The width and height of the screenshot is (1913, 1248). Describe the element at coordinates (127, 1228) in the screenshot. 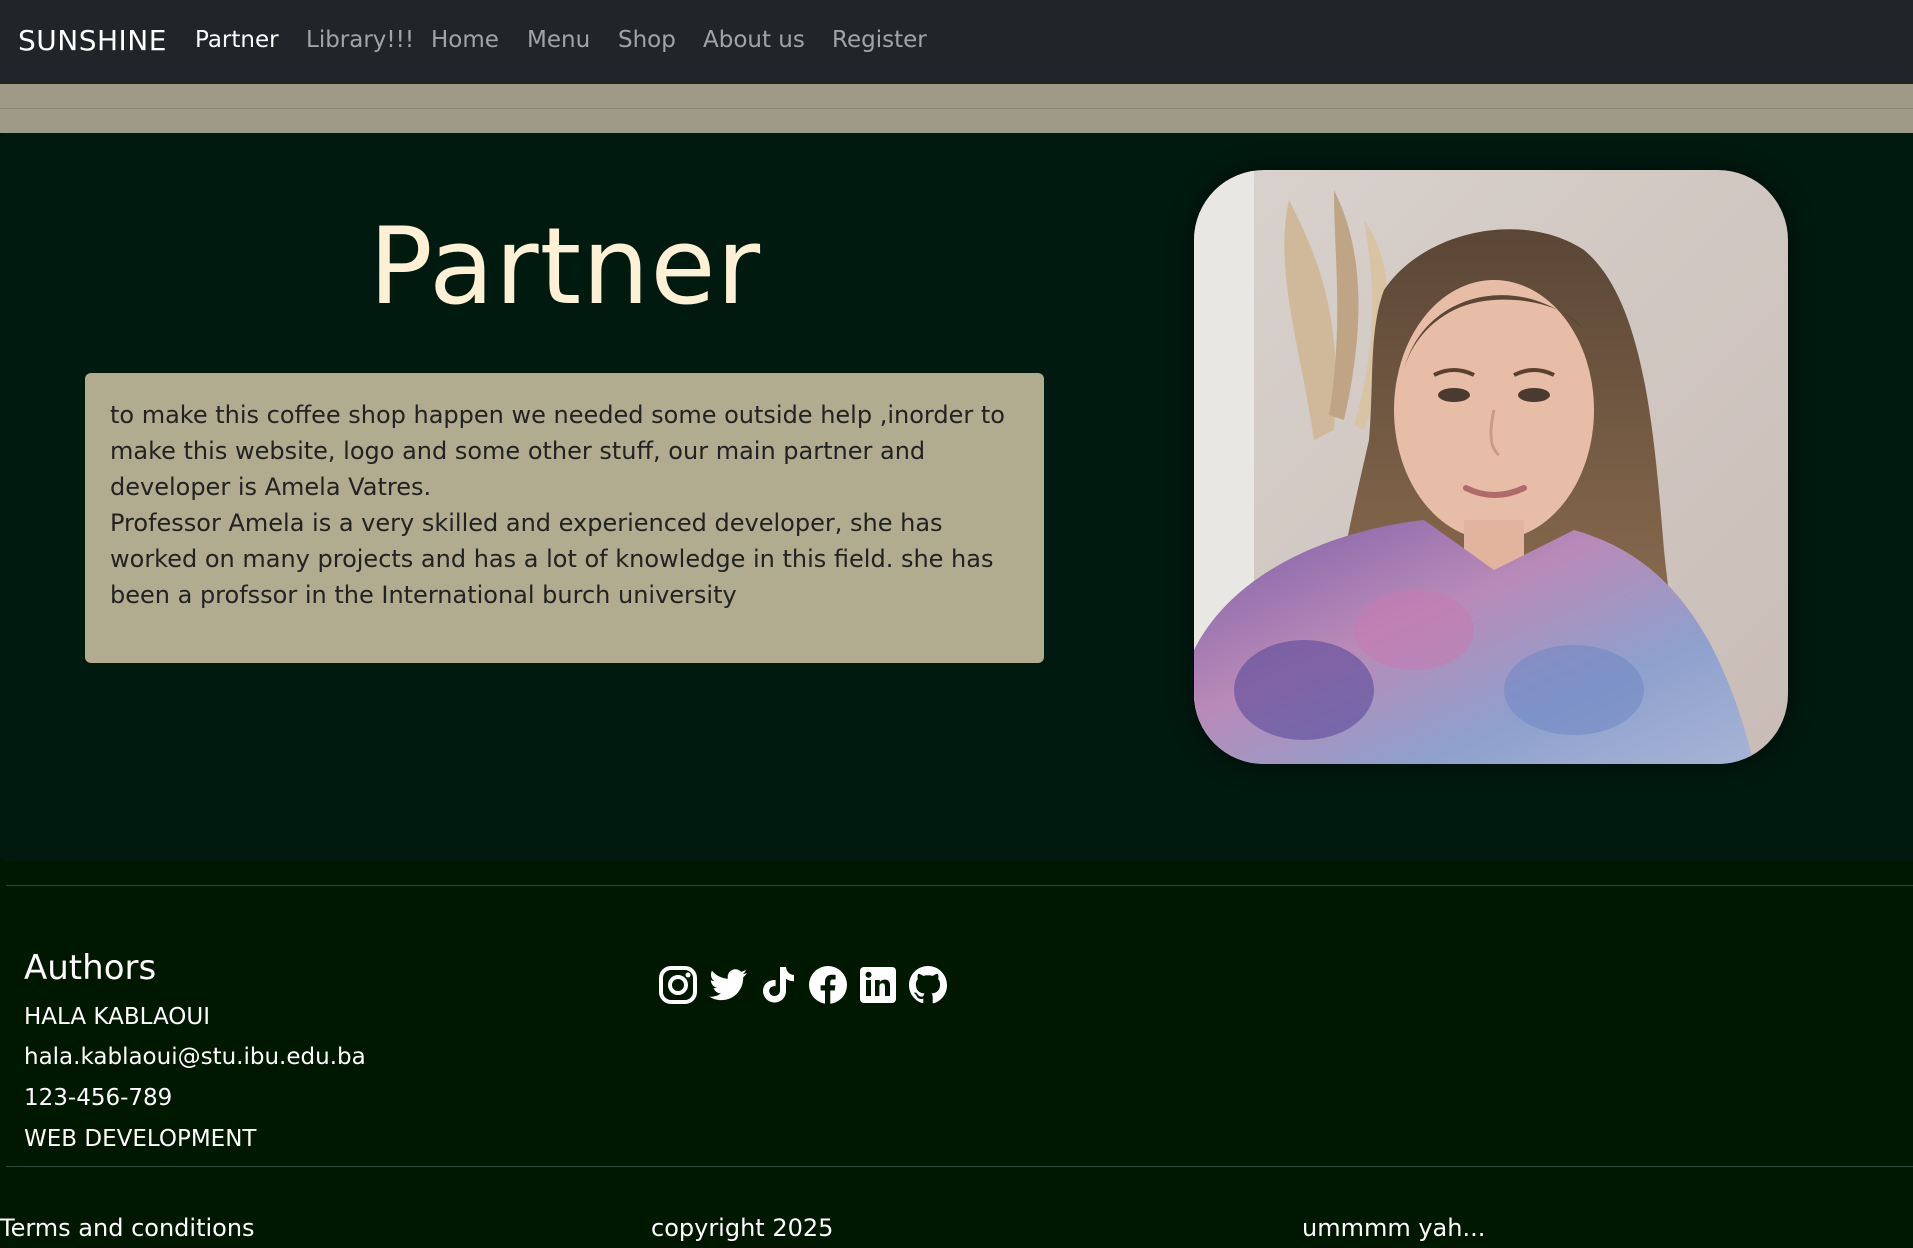

I see `terms-link: Terms and conditions` at that location.